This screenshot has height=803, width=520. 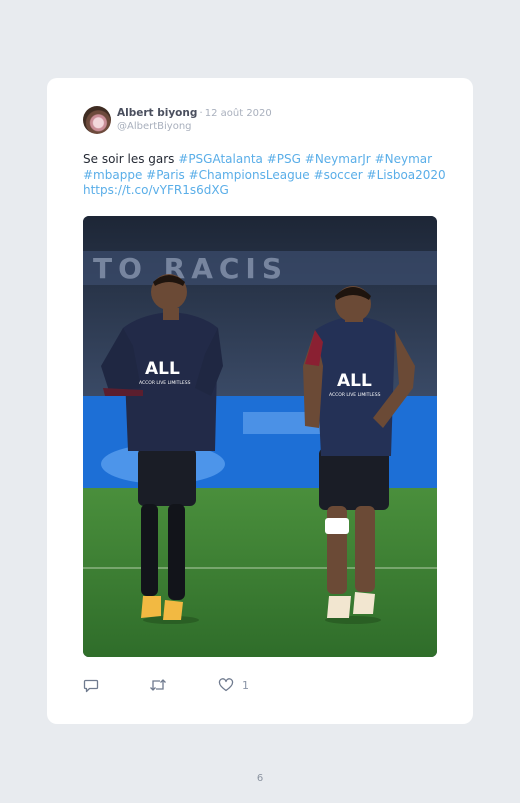 I want to click on shirt-sponsor-right: ALL, so click(x=354, y=381).